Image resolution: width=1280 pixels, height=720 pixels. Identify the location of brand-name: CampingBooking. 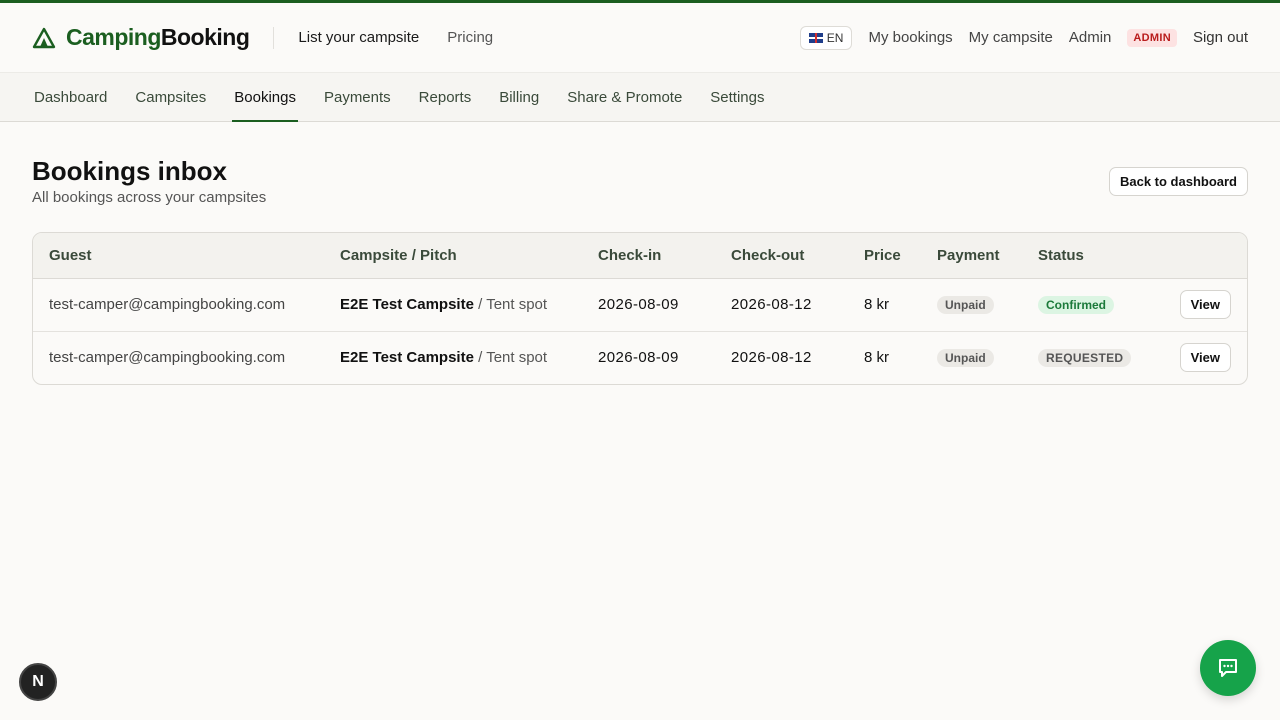
(158, 37).